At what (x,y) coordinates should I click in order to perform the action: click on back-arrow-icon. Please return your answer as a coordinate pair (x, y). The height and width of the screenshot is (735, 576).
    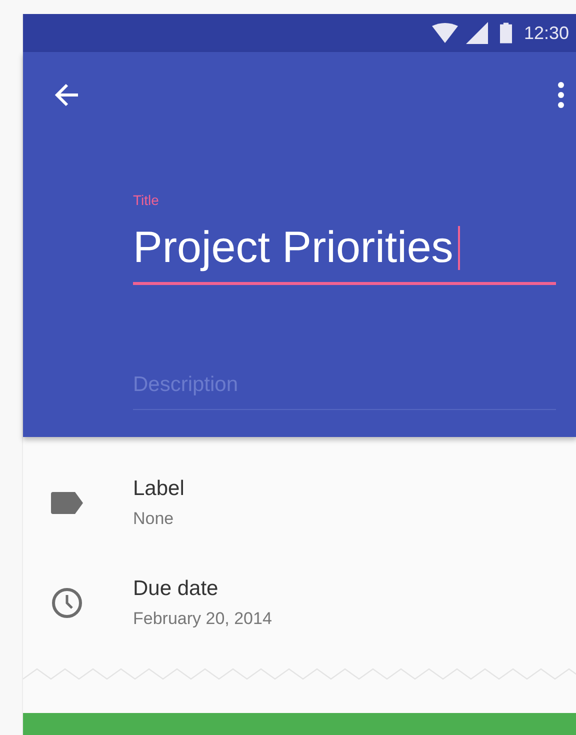
    Looking at the image, I should click on (67, 95).